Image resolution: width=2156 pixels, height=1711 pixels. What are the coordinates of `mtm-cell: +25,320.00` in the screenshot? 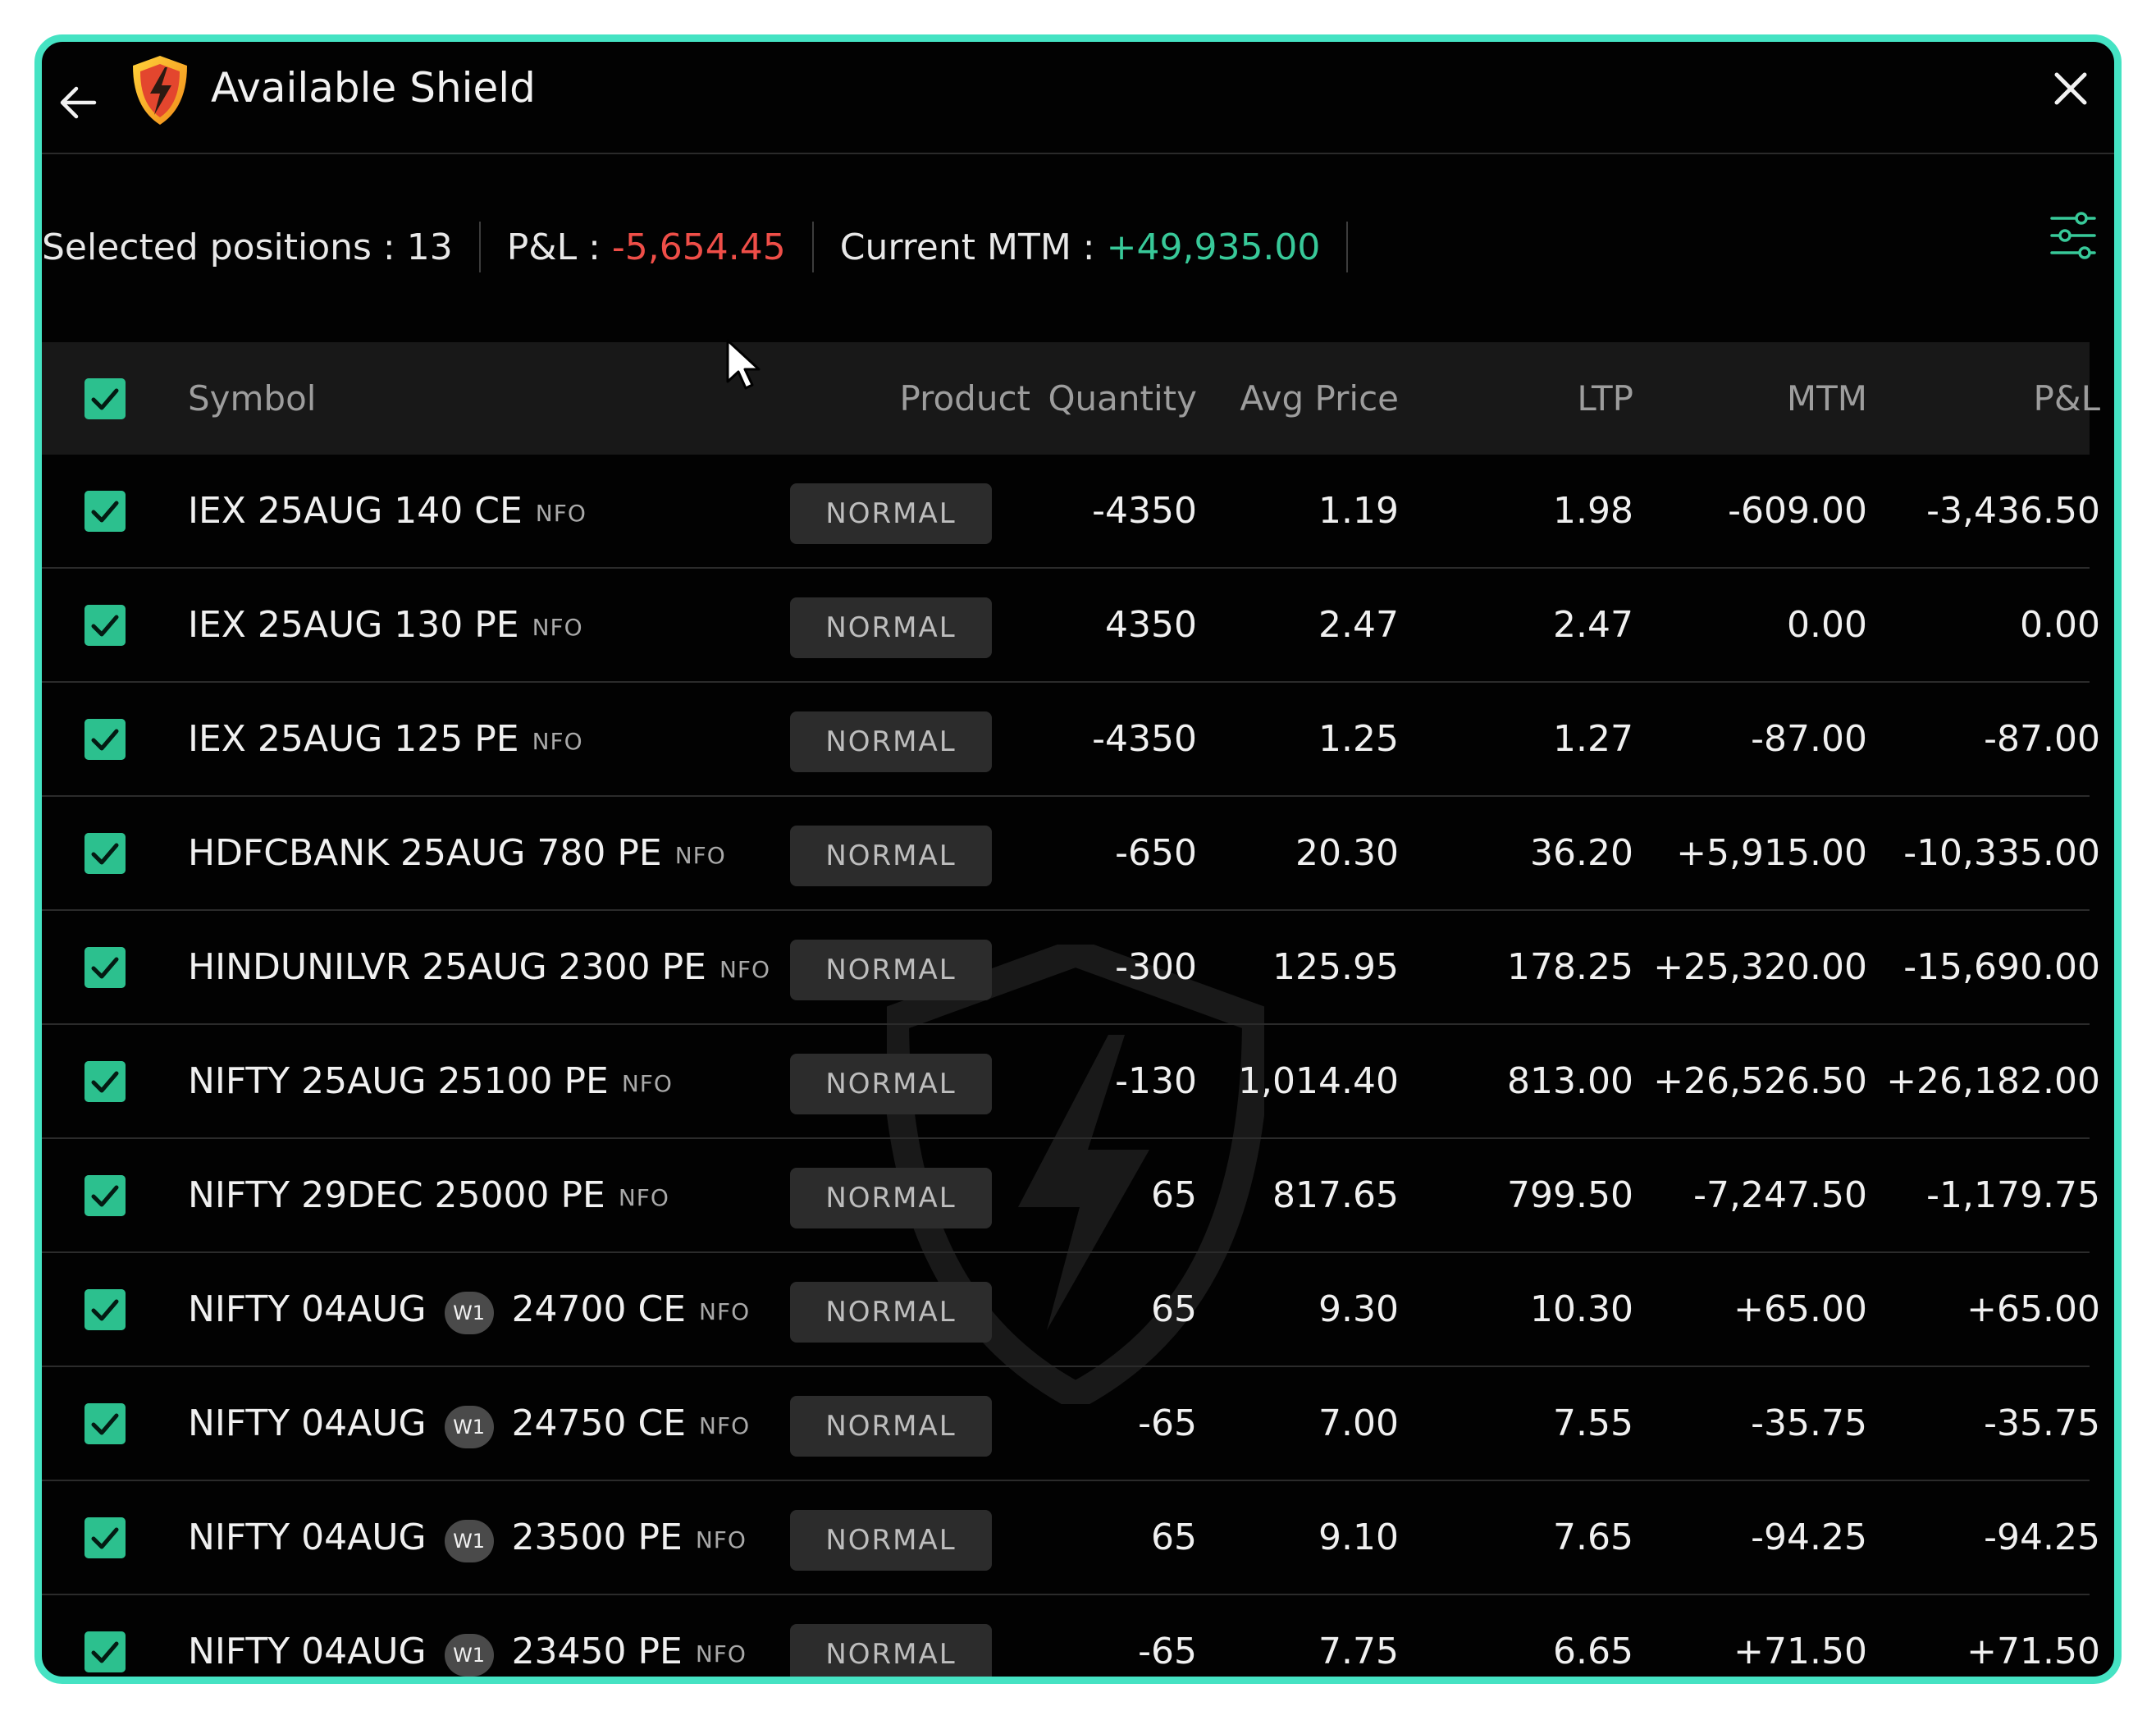 It's located at (1760, 967).